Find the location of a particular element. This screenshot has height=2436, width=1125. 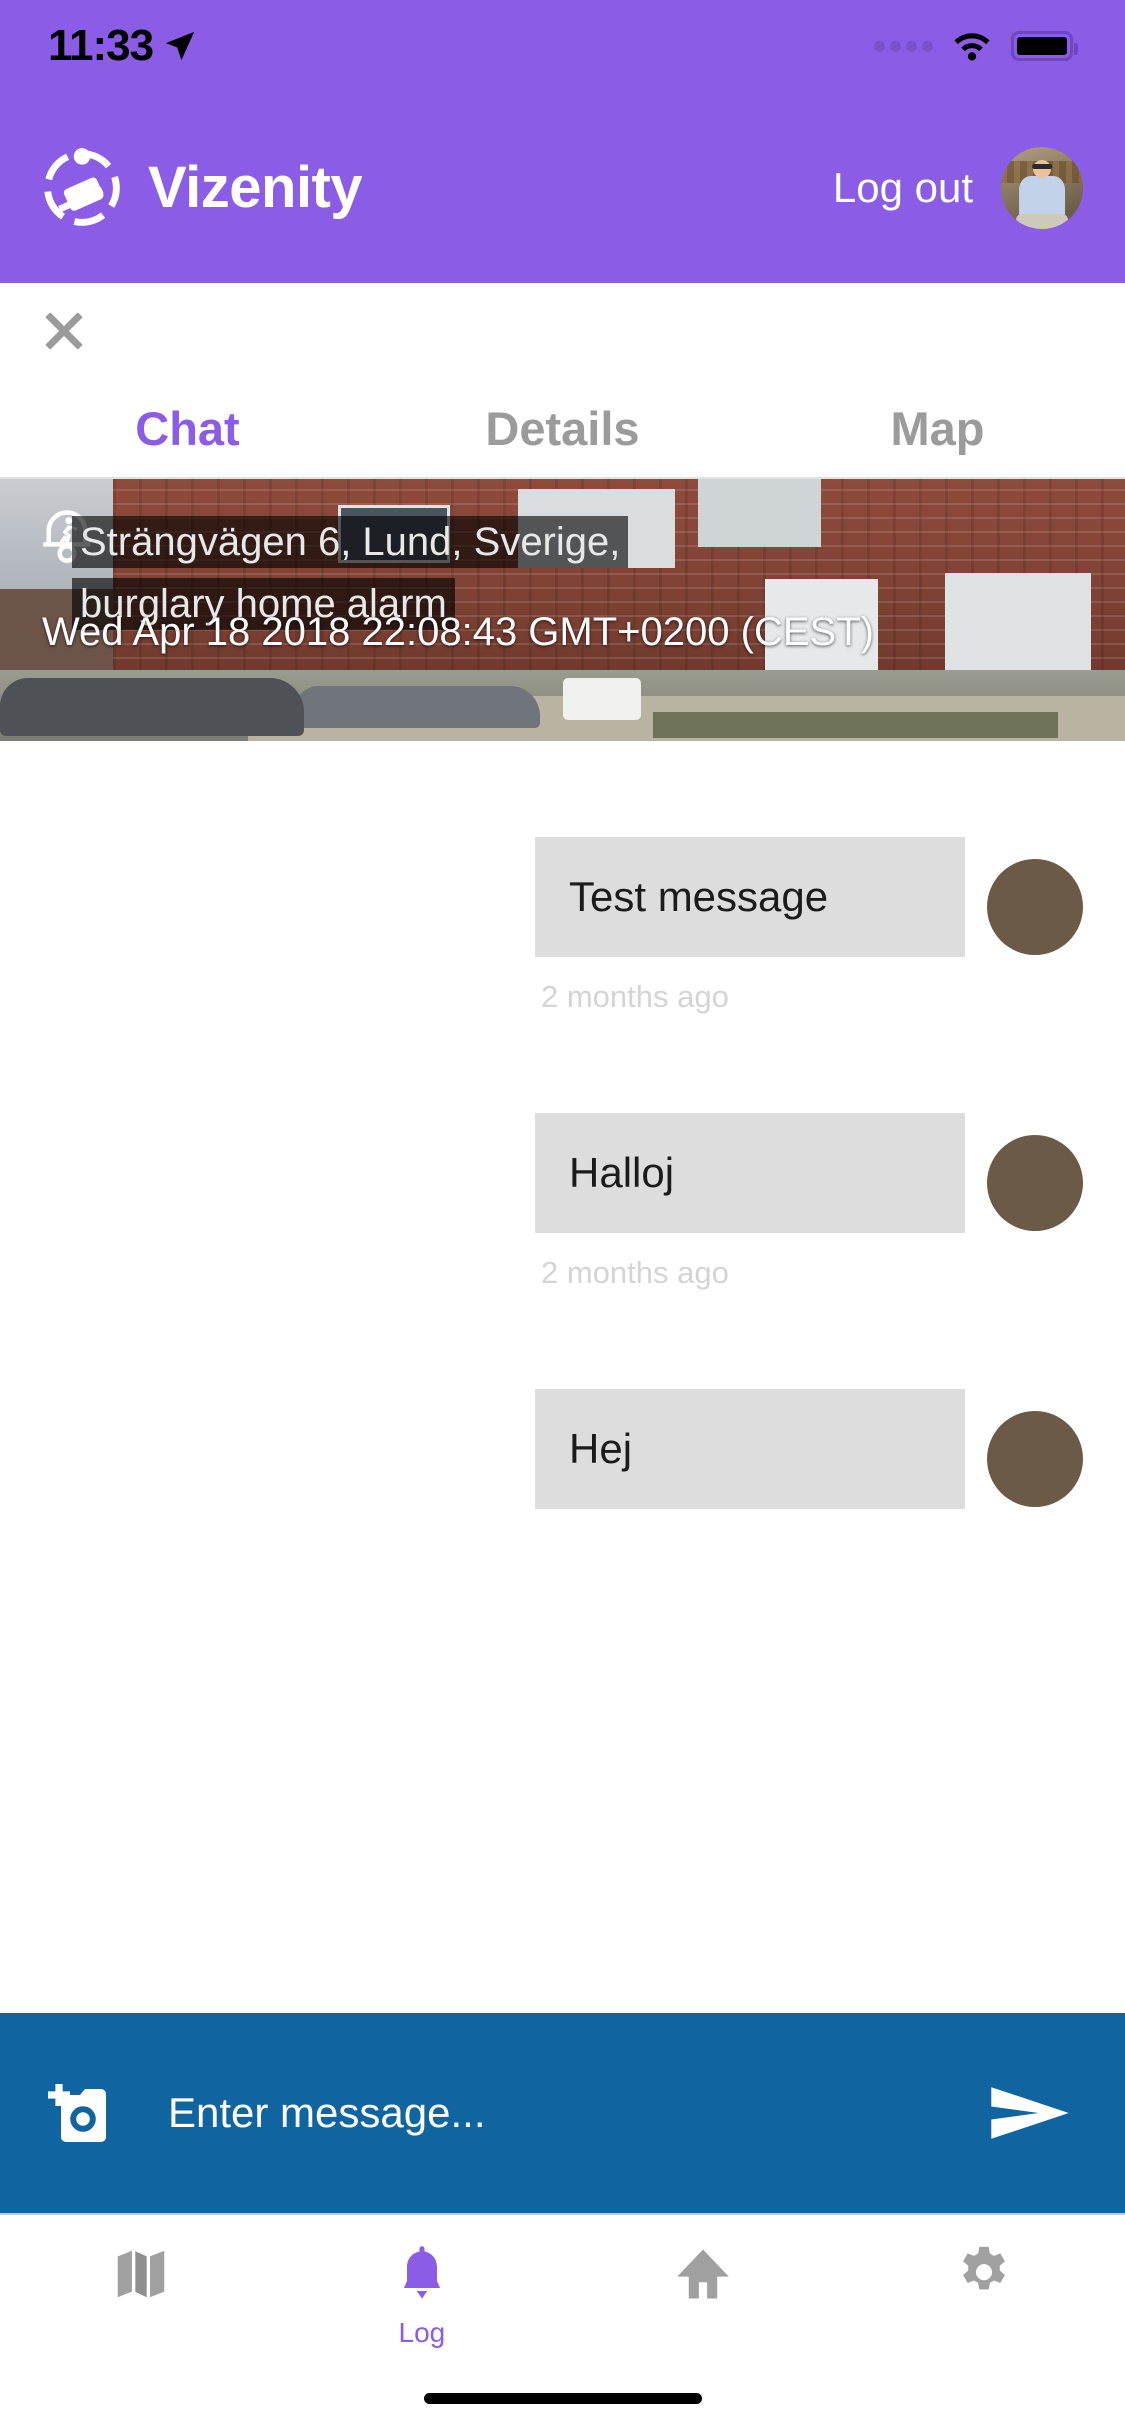

chat-message-row: Test message 2 months ago is located at coordinates (562, 926).